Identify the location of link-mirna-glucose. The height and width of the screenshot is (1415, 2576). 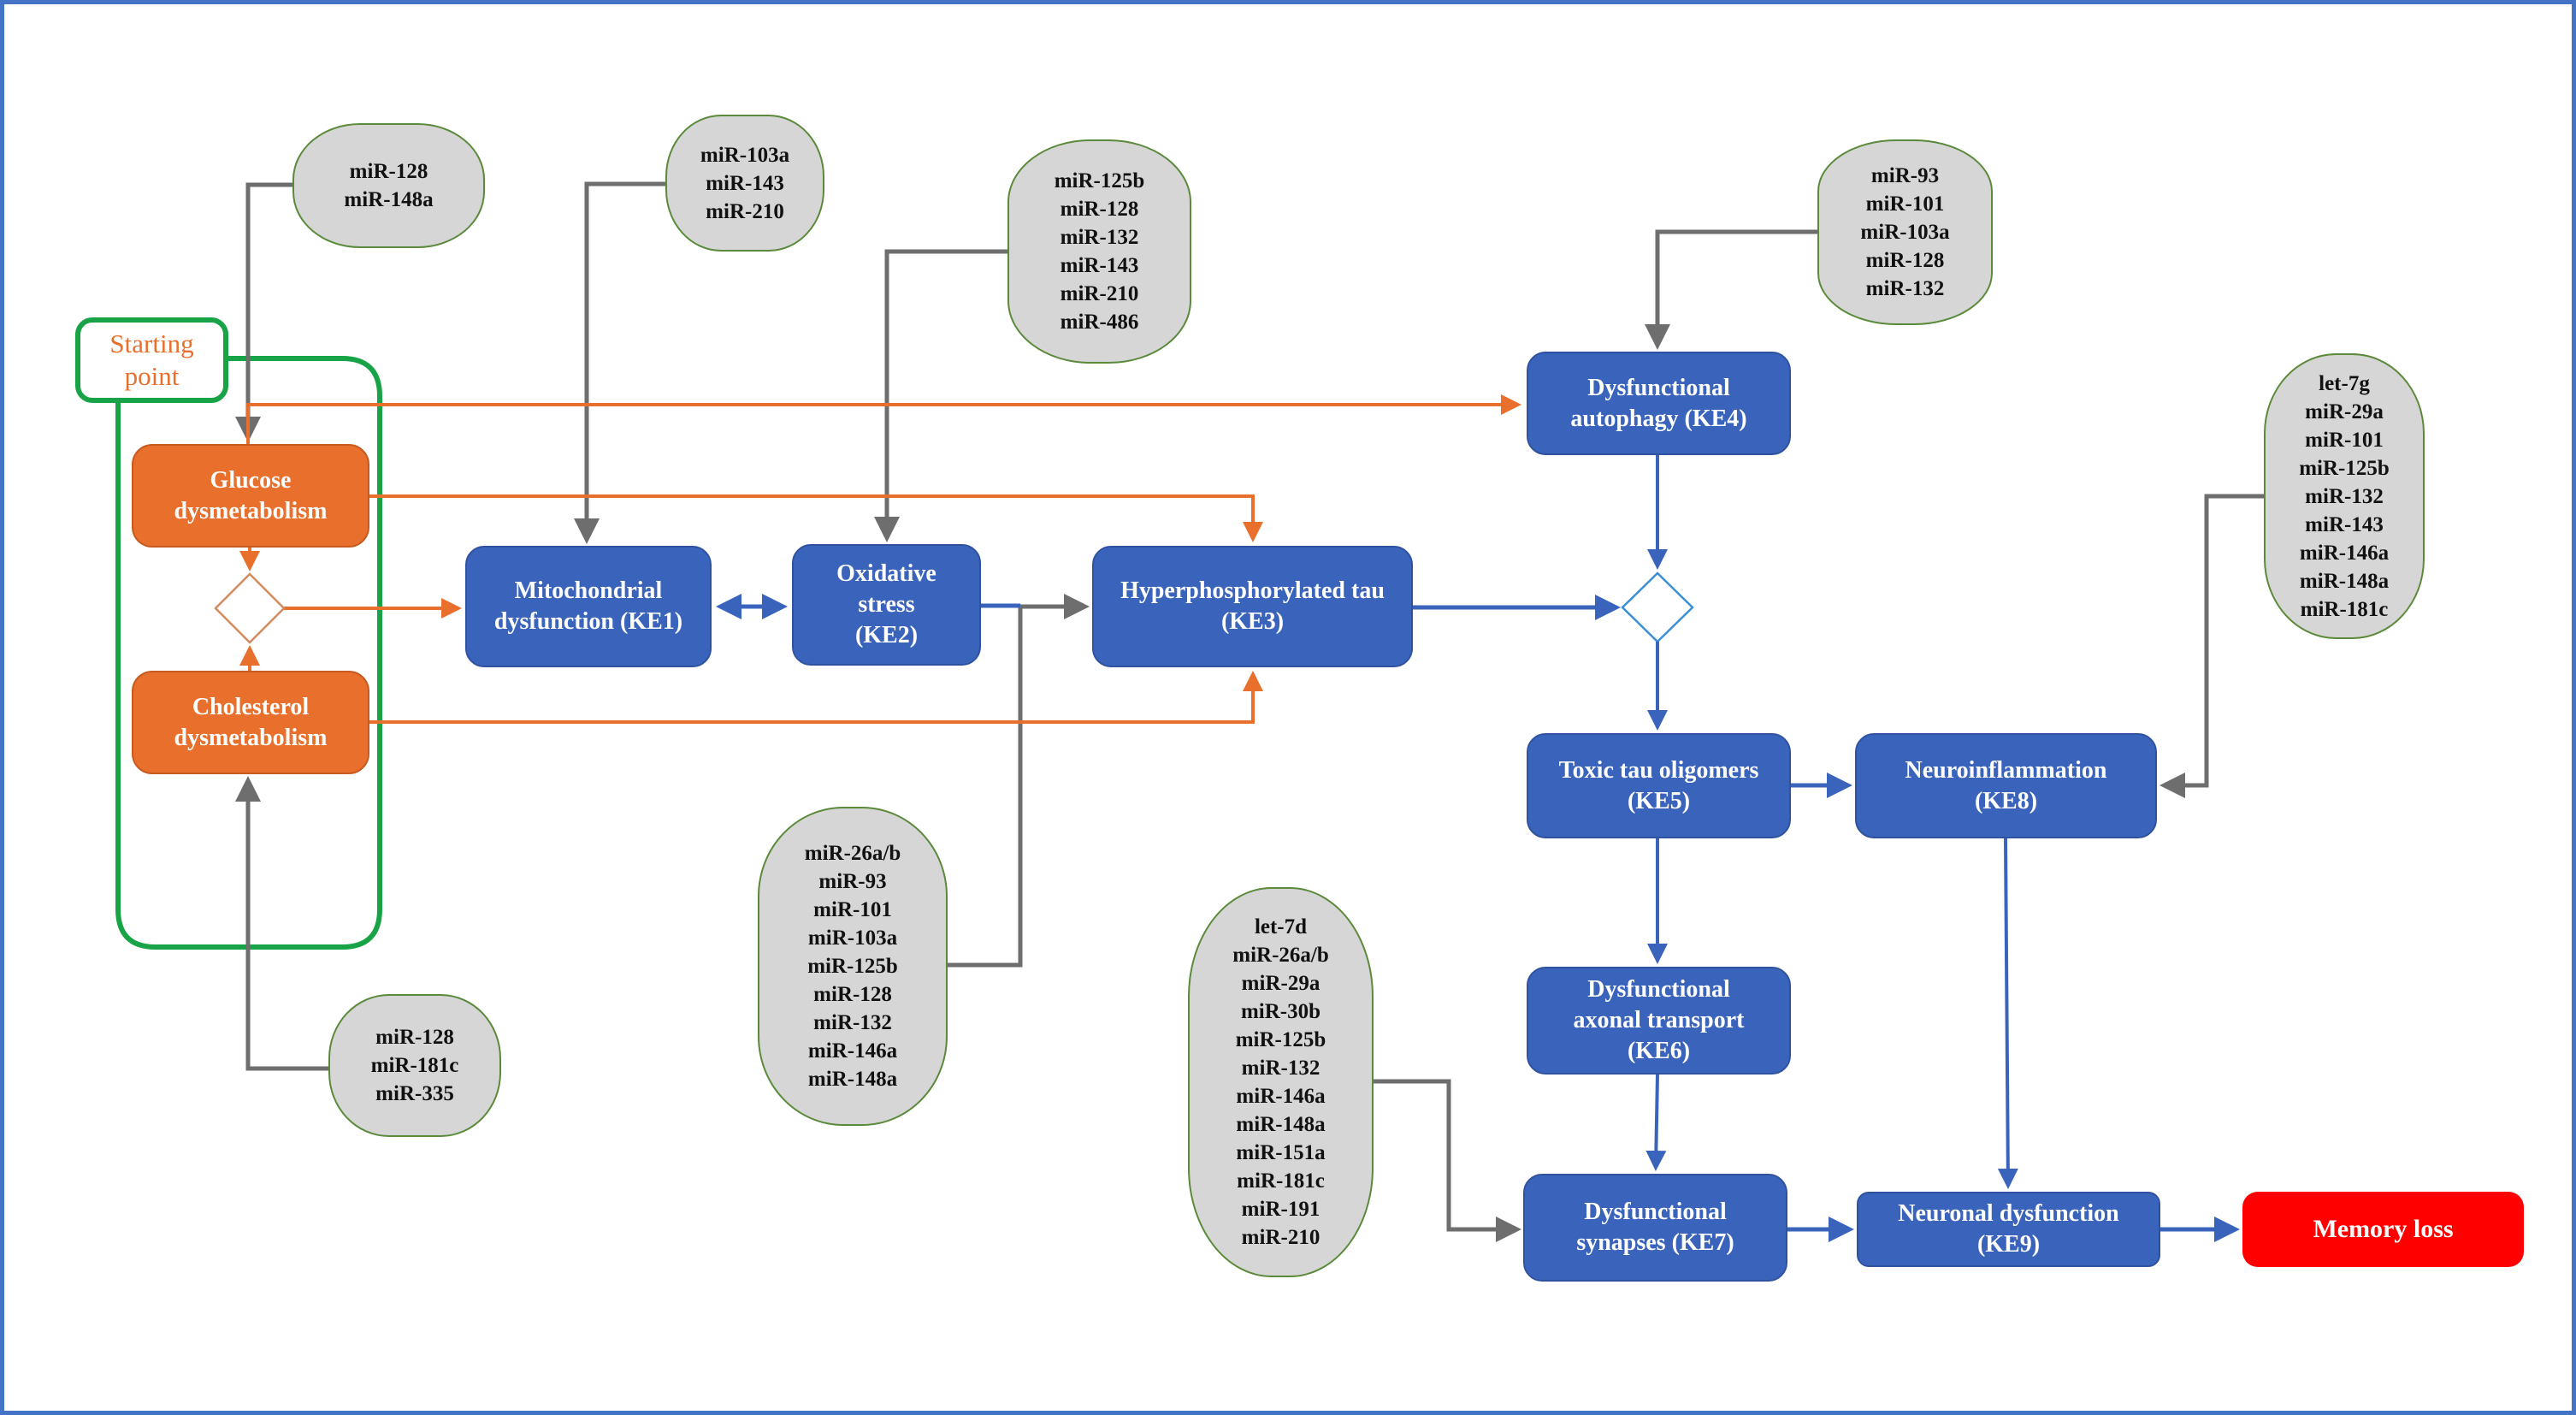
(263, 312).